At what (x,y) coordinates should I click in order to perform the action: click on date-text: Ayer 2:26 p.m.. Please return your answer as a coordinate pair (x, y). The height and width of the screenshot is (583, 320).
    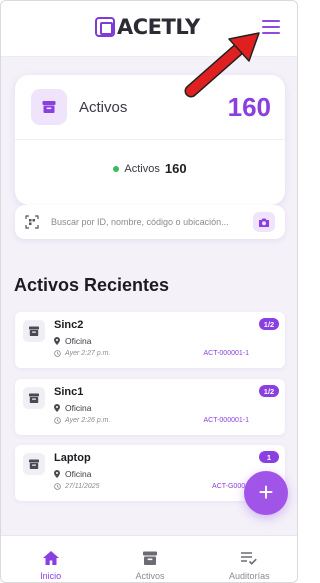
    Looking at the image, I should click on (88, 420).